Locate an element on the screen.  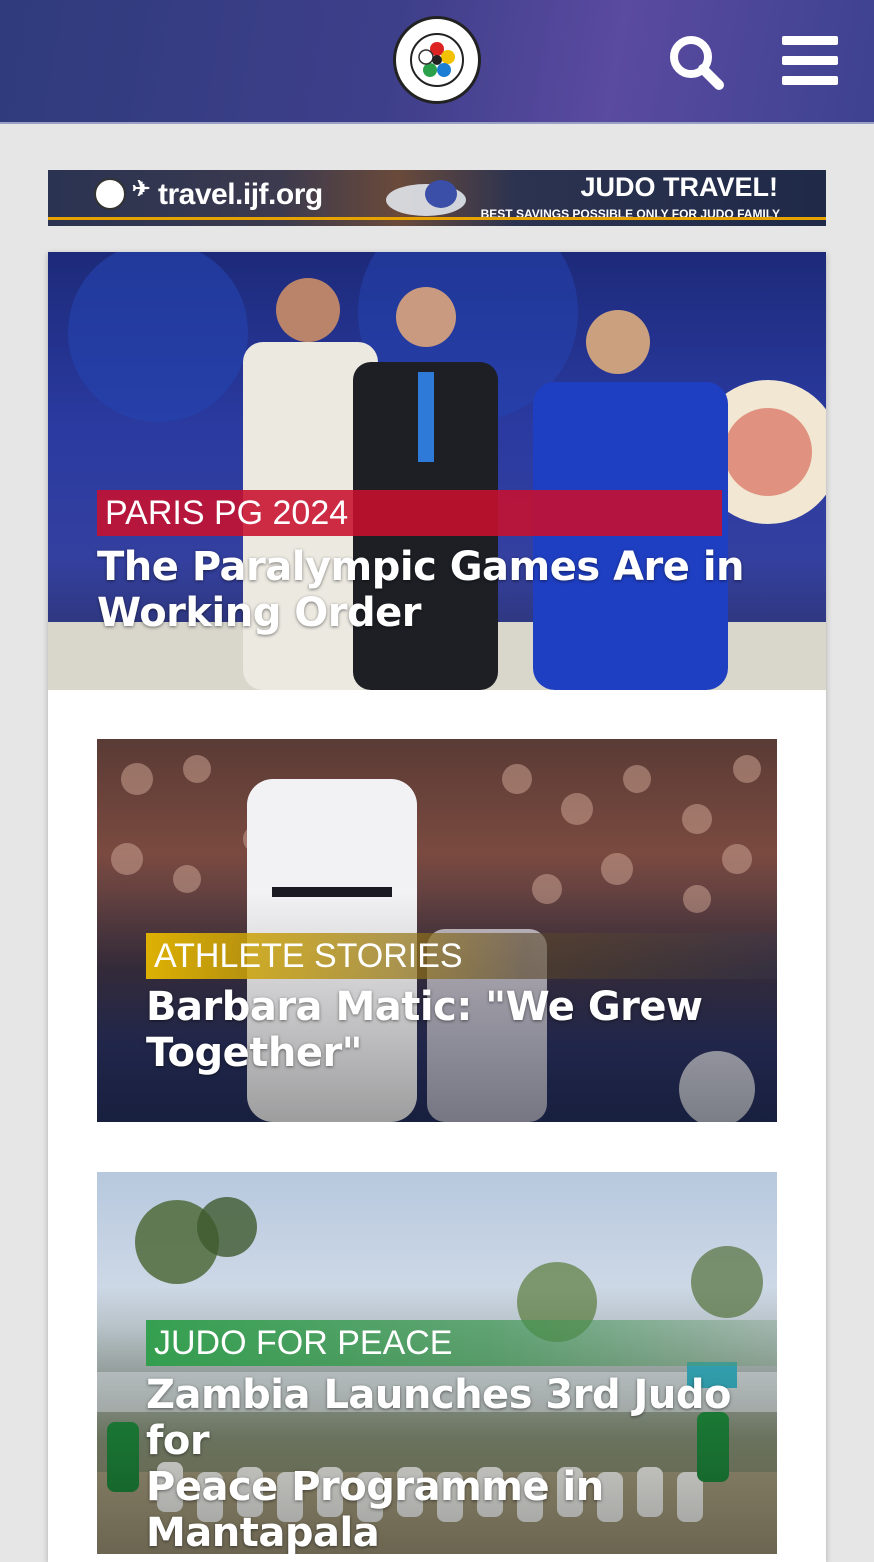
article-title-line: Mantapala is located at coordinates (263, 1532).